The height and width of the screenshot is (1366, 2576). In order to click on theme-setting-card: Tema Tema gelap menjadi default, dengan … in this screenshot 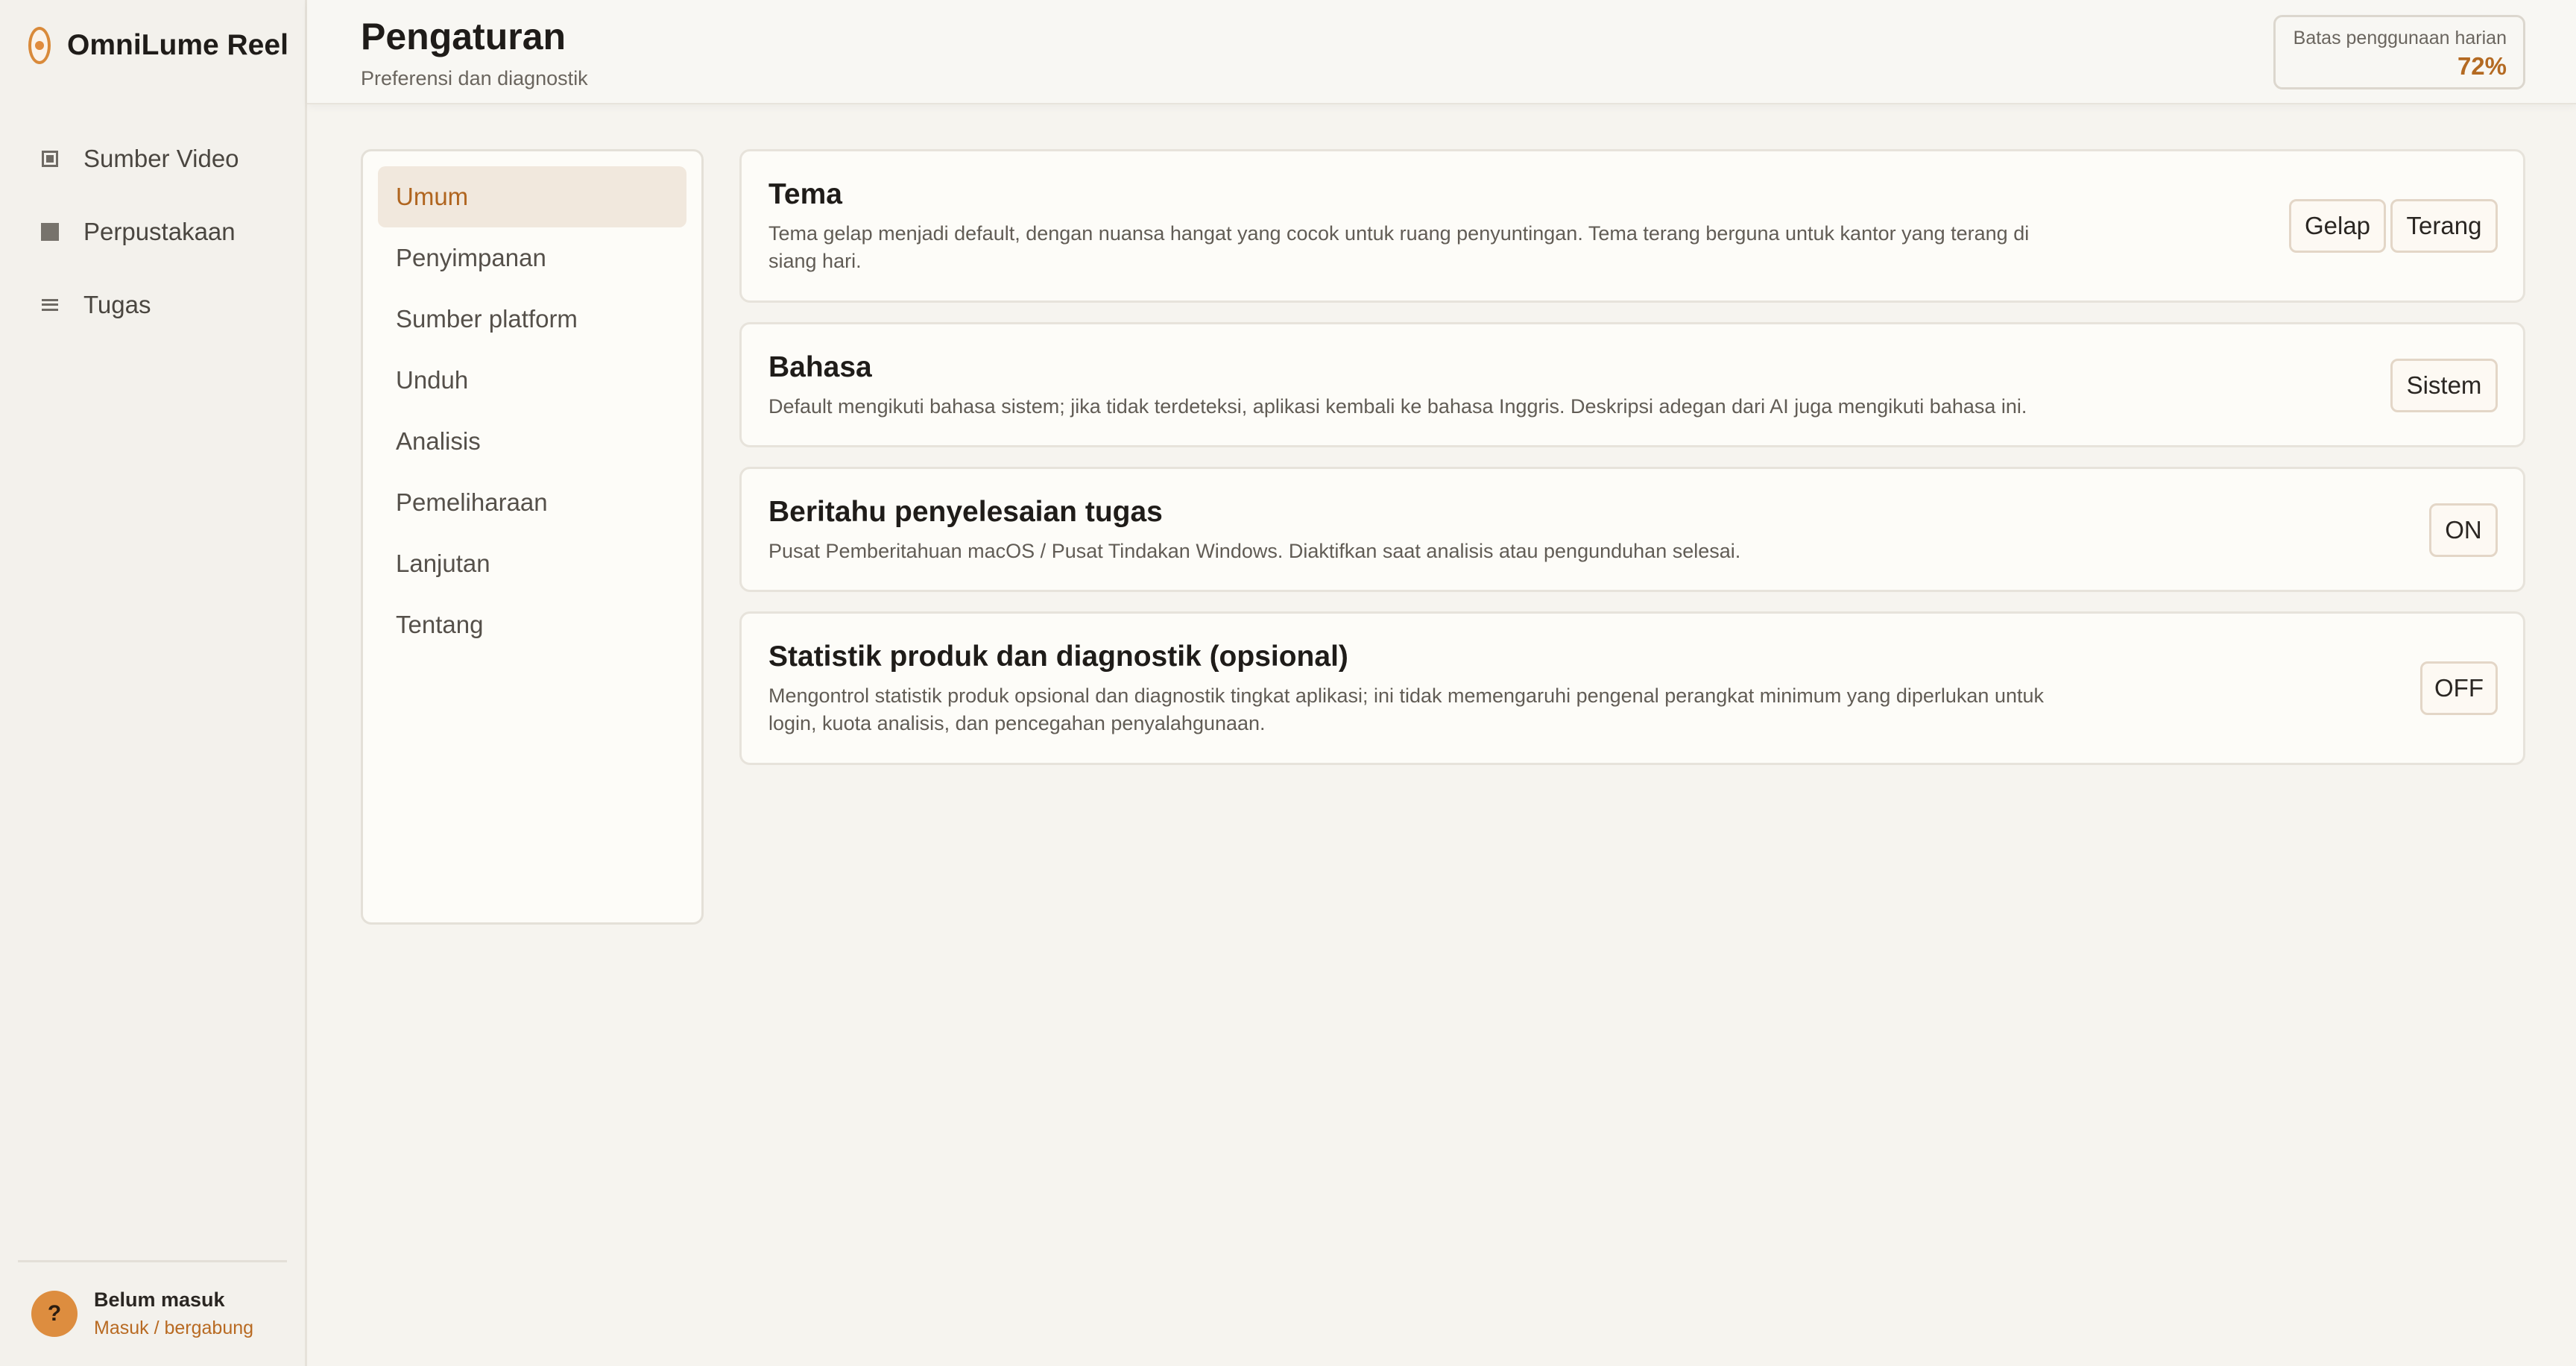, I will do `click(1632, 226)`.